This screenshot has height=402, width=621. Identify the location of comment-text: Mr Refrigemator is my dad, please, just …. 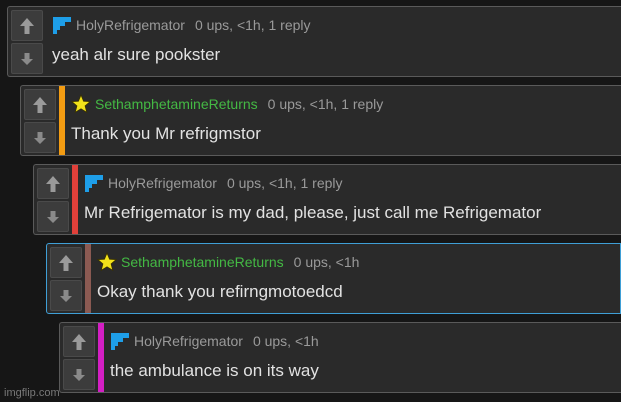
(313, 212).